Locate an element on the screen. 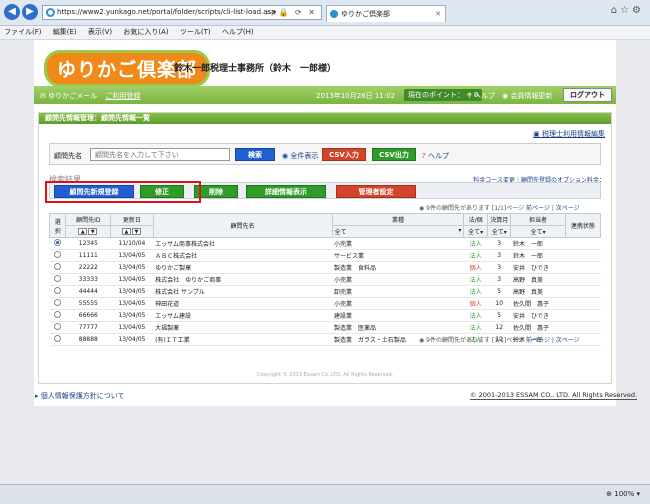 This screenshot has width=650, height=504. privacy-policy-link: ▸ 個人情報保護方針について is located at coordinates (80, 396).